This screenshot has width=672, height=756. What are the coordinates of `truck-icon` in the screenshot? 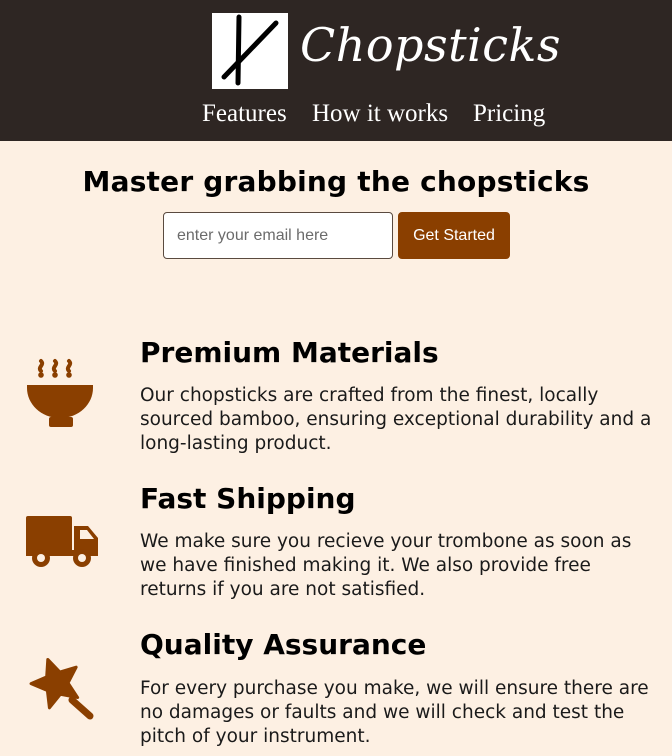 It's located at (62, 543).